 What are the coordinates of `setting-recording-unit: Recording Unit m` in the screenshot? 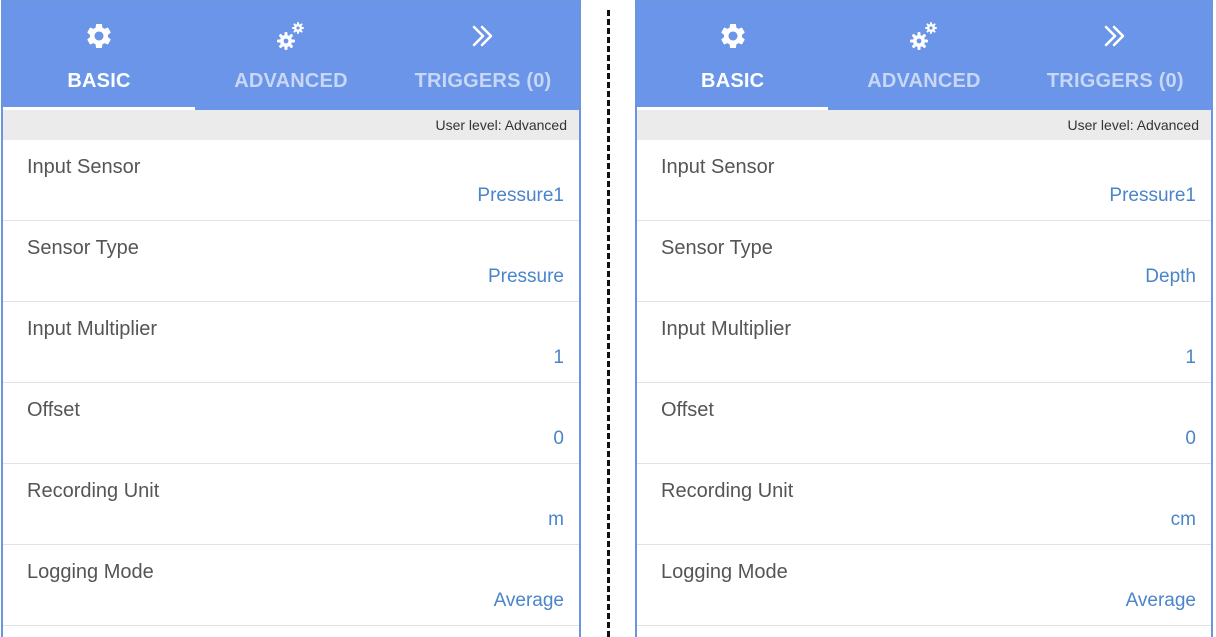 It's located at (291, 504).